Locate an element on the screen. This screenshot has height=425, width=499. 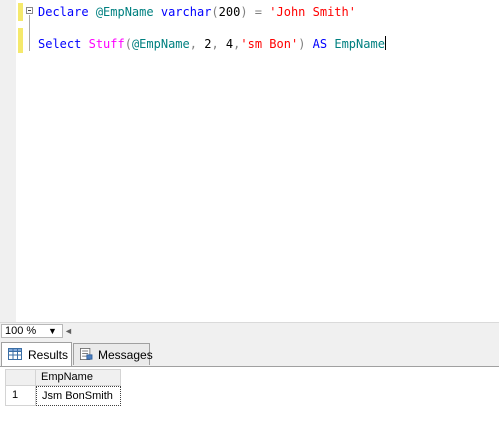
collapse-icon is located at coordinates (29, 10).